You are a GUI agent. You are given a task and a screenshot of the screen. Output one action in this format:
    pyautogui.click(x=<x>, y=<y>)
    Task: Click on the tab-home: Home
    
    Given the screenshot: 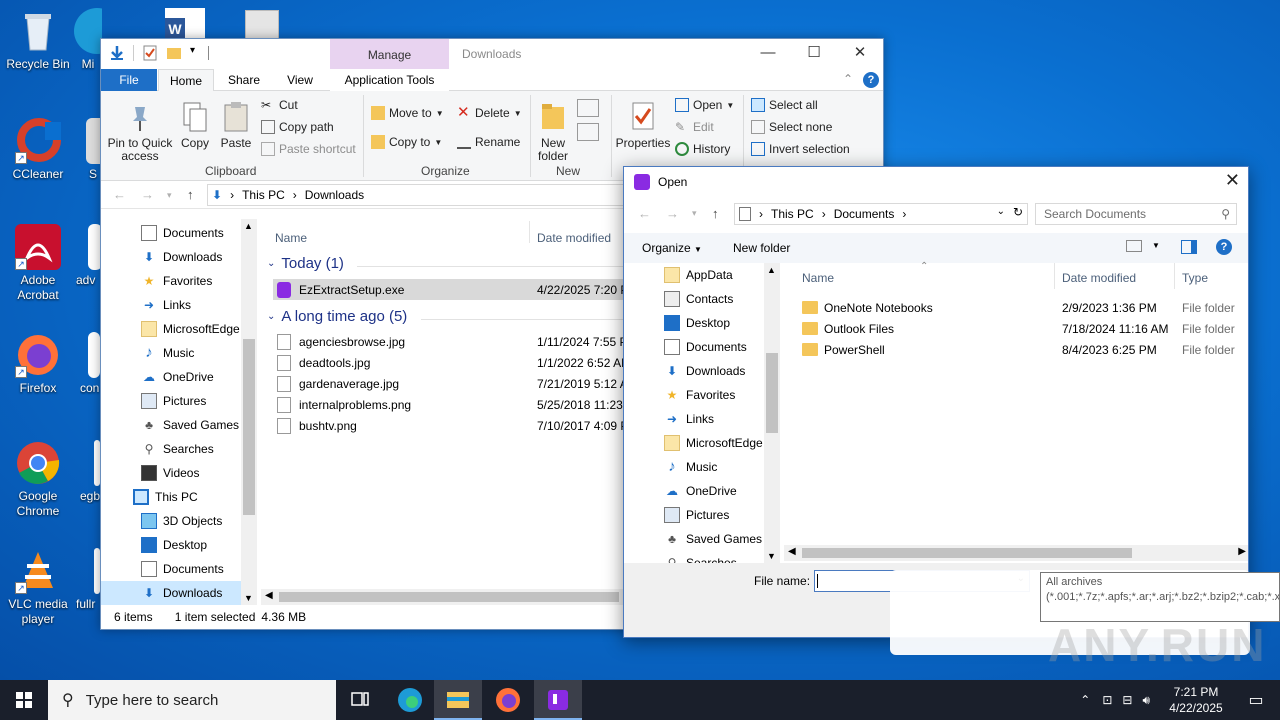 What is the action you would take?
    pyautogui.click(x=186, y=80)
    